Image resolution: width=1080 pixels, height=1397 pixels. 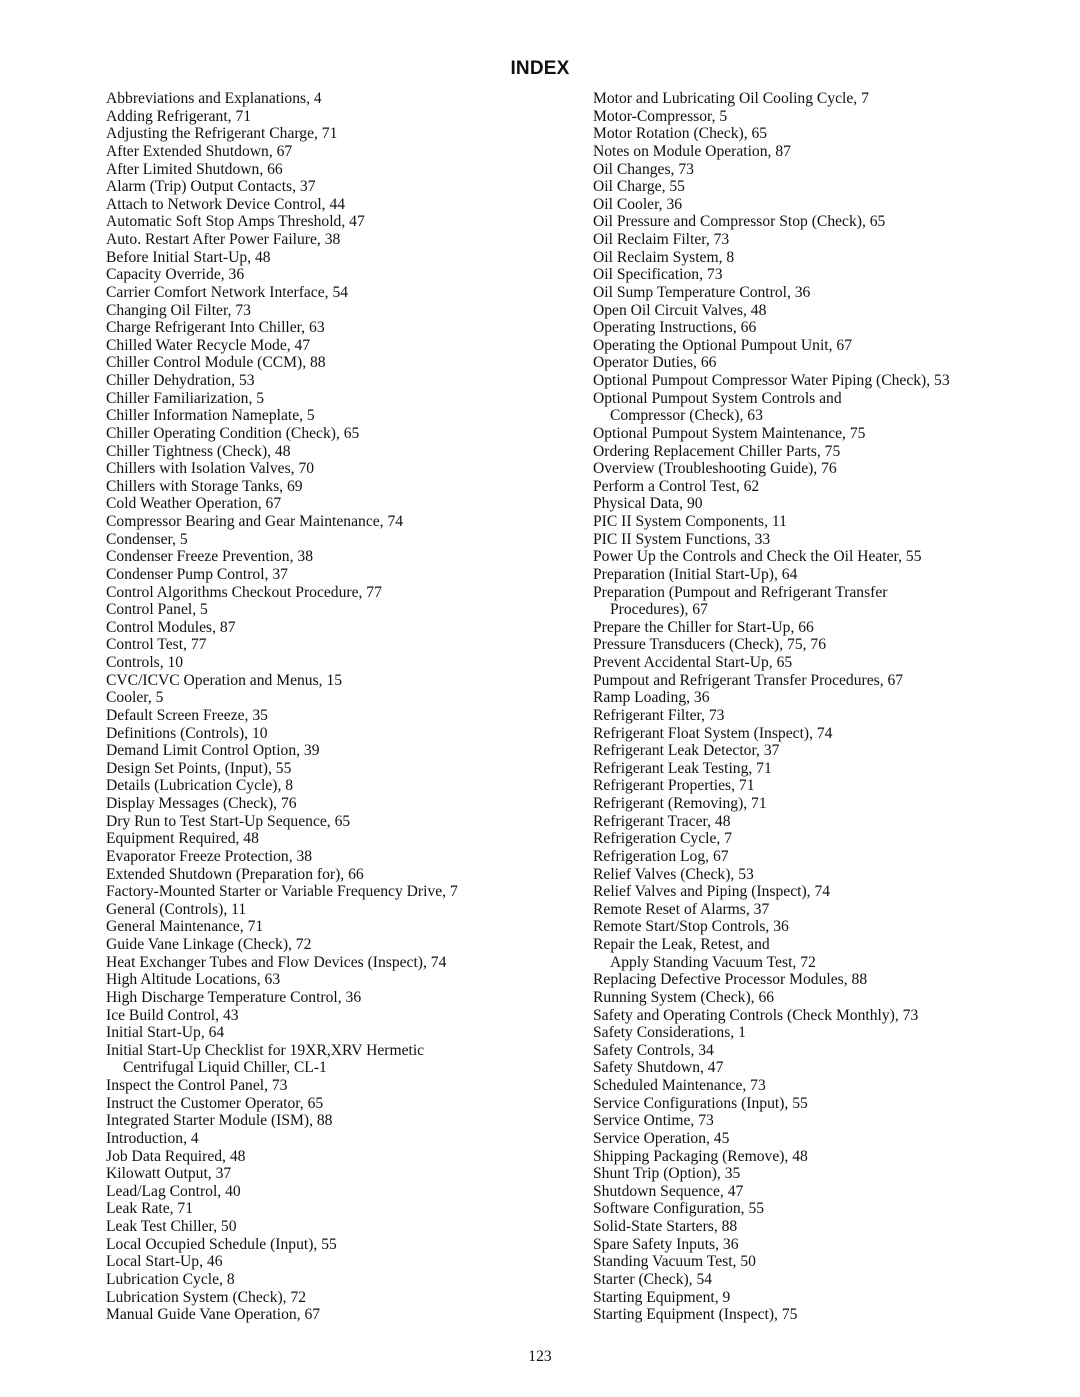 I want to click on index-entry: Operating Instructions, 66, so click(x=803, y=328).